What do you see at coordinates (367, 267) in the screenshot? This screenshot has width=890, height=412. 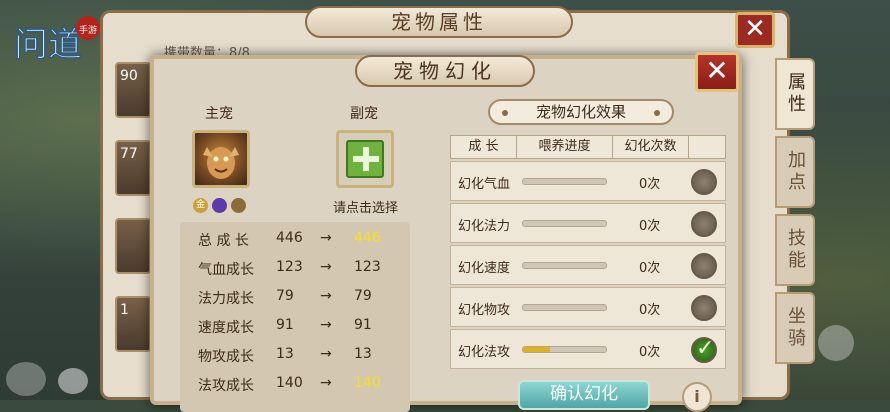 I see `stat-new: 123` at bounding box center [367, 267].